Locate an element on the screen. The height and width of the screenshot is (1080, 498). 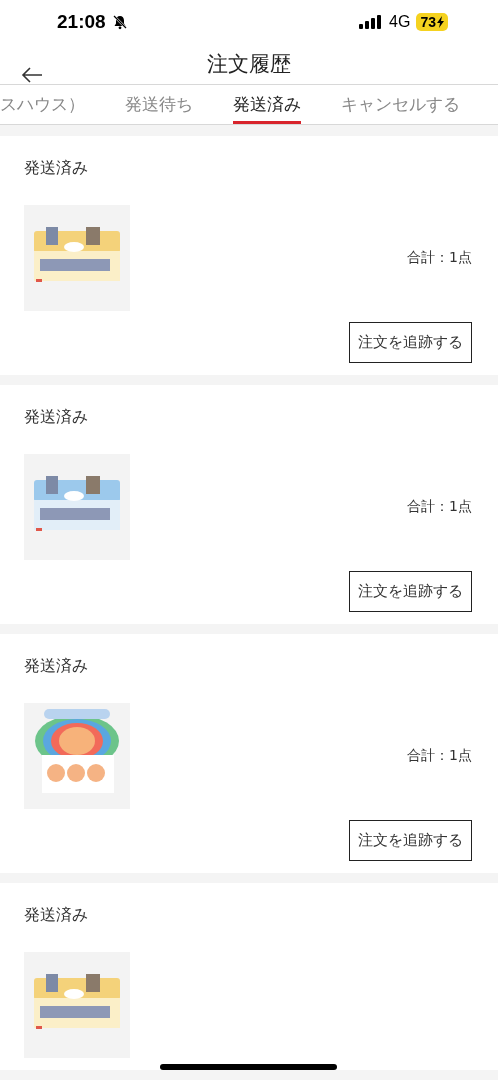
tab: スハウス） is located at coordinates (42, 104).